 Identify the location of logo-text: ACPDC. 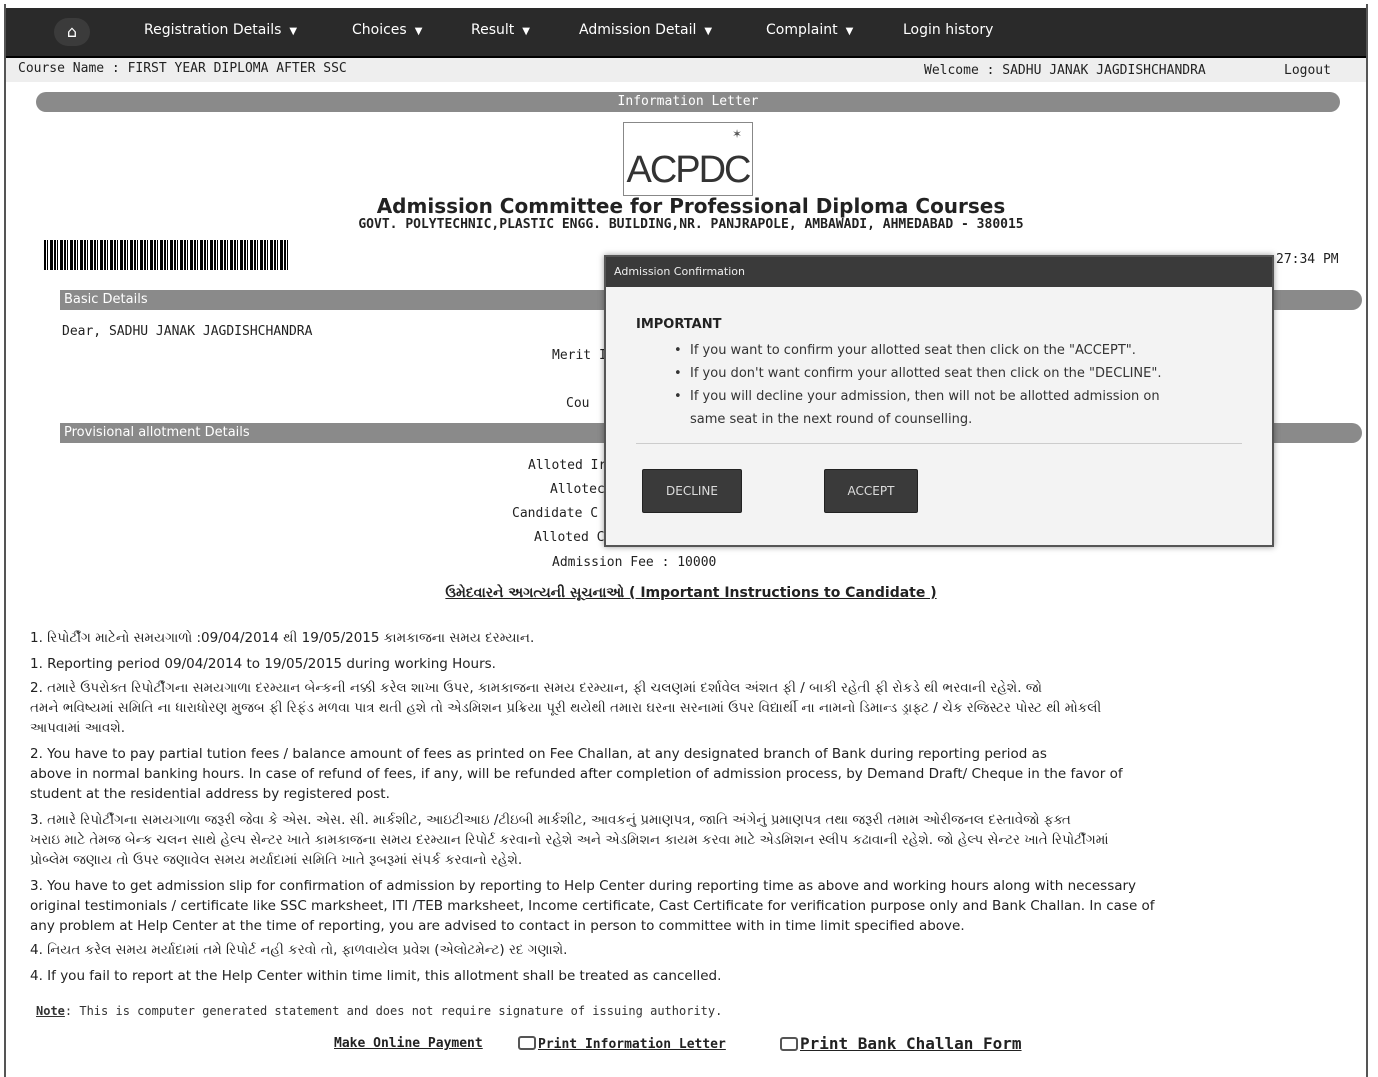
(688, 170).